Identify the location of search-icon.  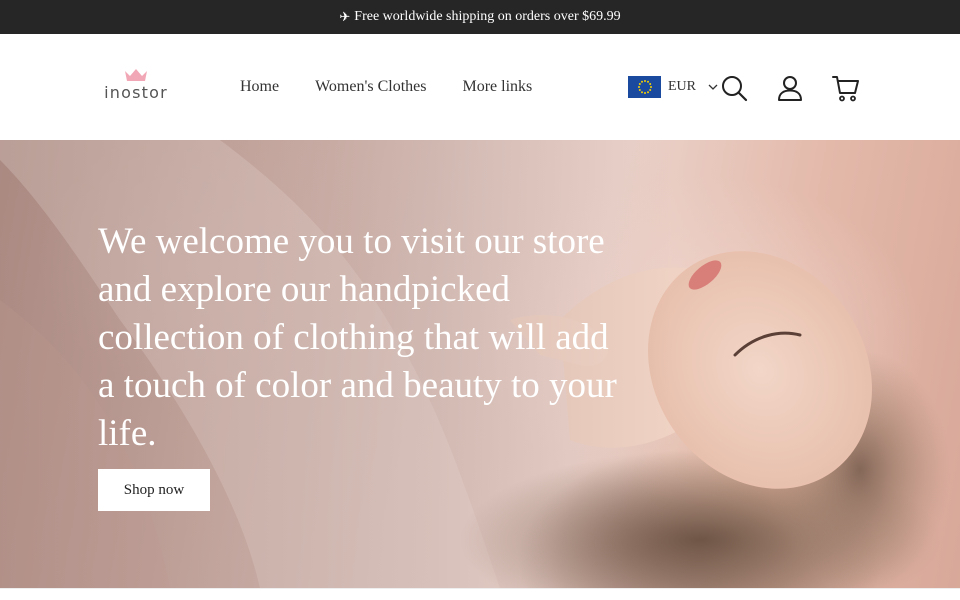
(734, 88).